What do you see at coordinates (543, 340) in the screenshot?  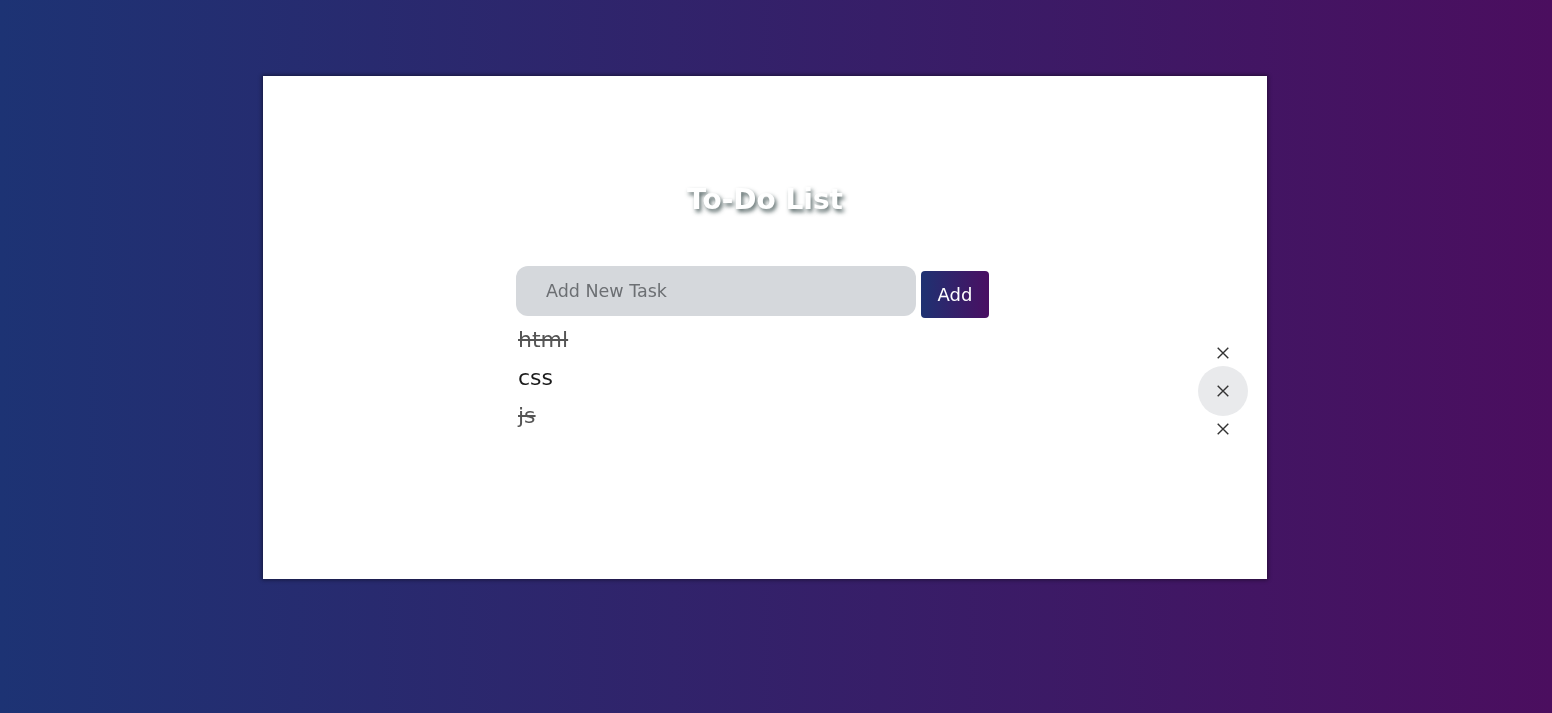 I see `task-text: html` at bounding box center [543, 340].